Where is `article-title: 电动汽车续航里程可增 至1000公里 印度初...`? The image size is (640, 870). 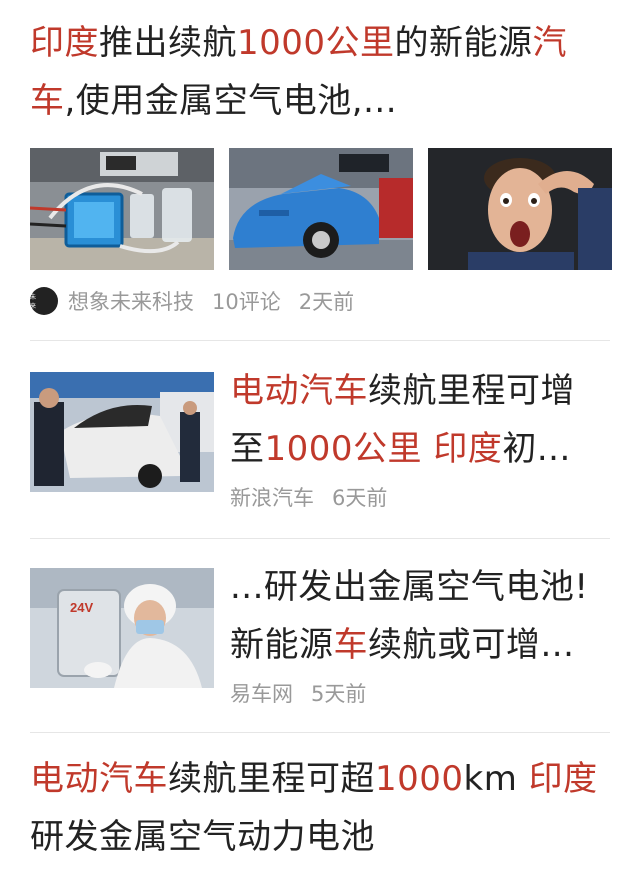
article-title: 电动汽车续航里程可增 至1000公里 印度初... is located at coordinates (420, 420).